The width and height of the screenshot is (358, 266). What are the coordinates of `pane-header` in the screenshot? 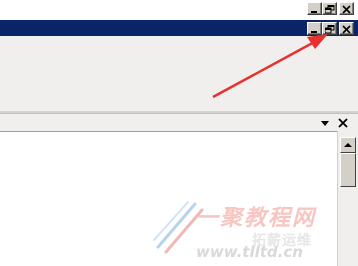 It's located at (179, 122).